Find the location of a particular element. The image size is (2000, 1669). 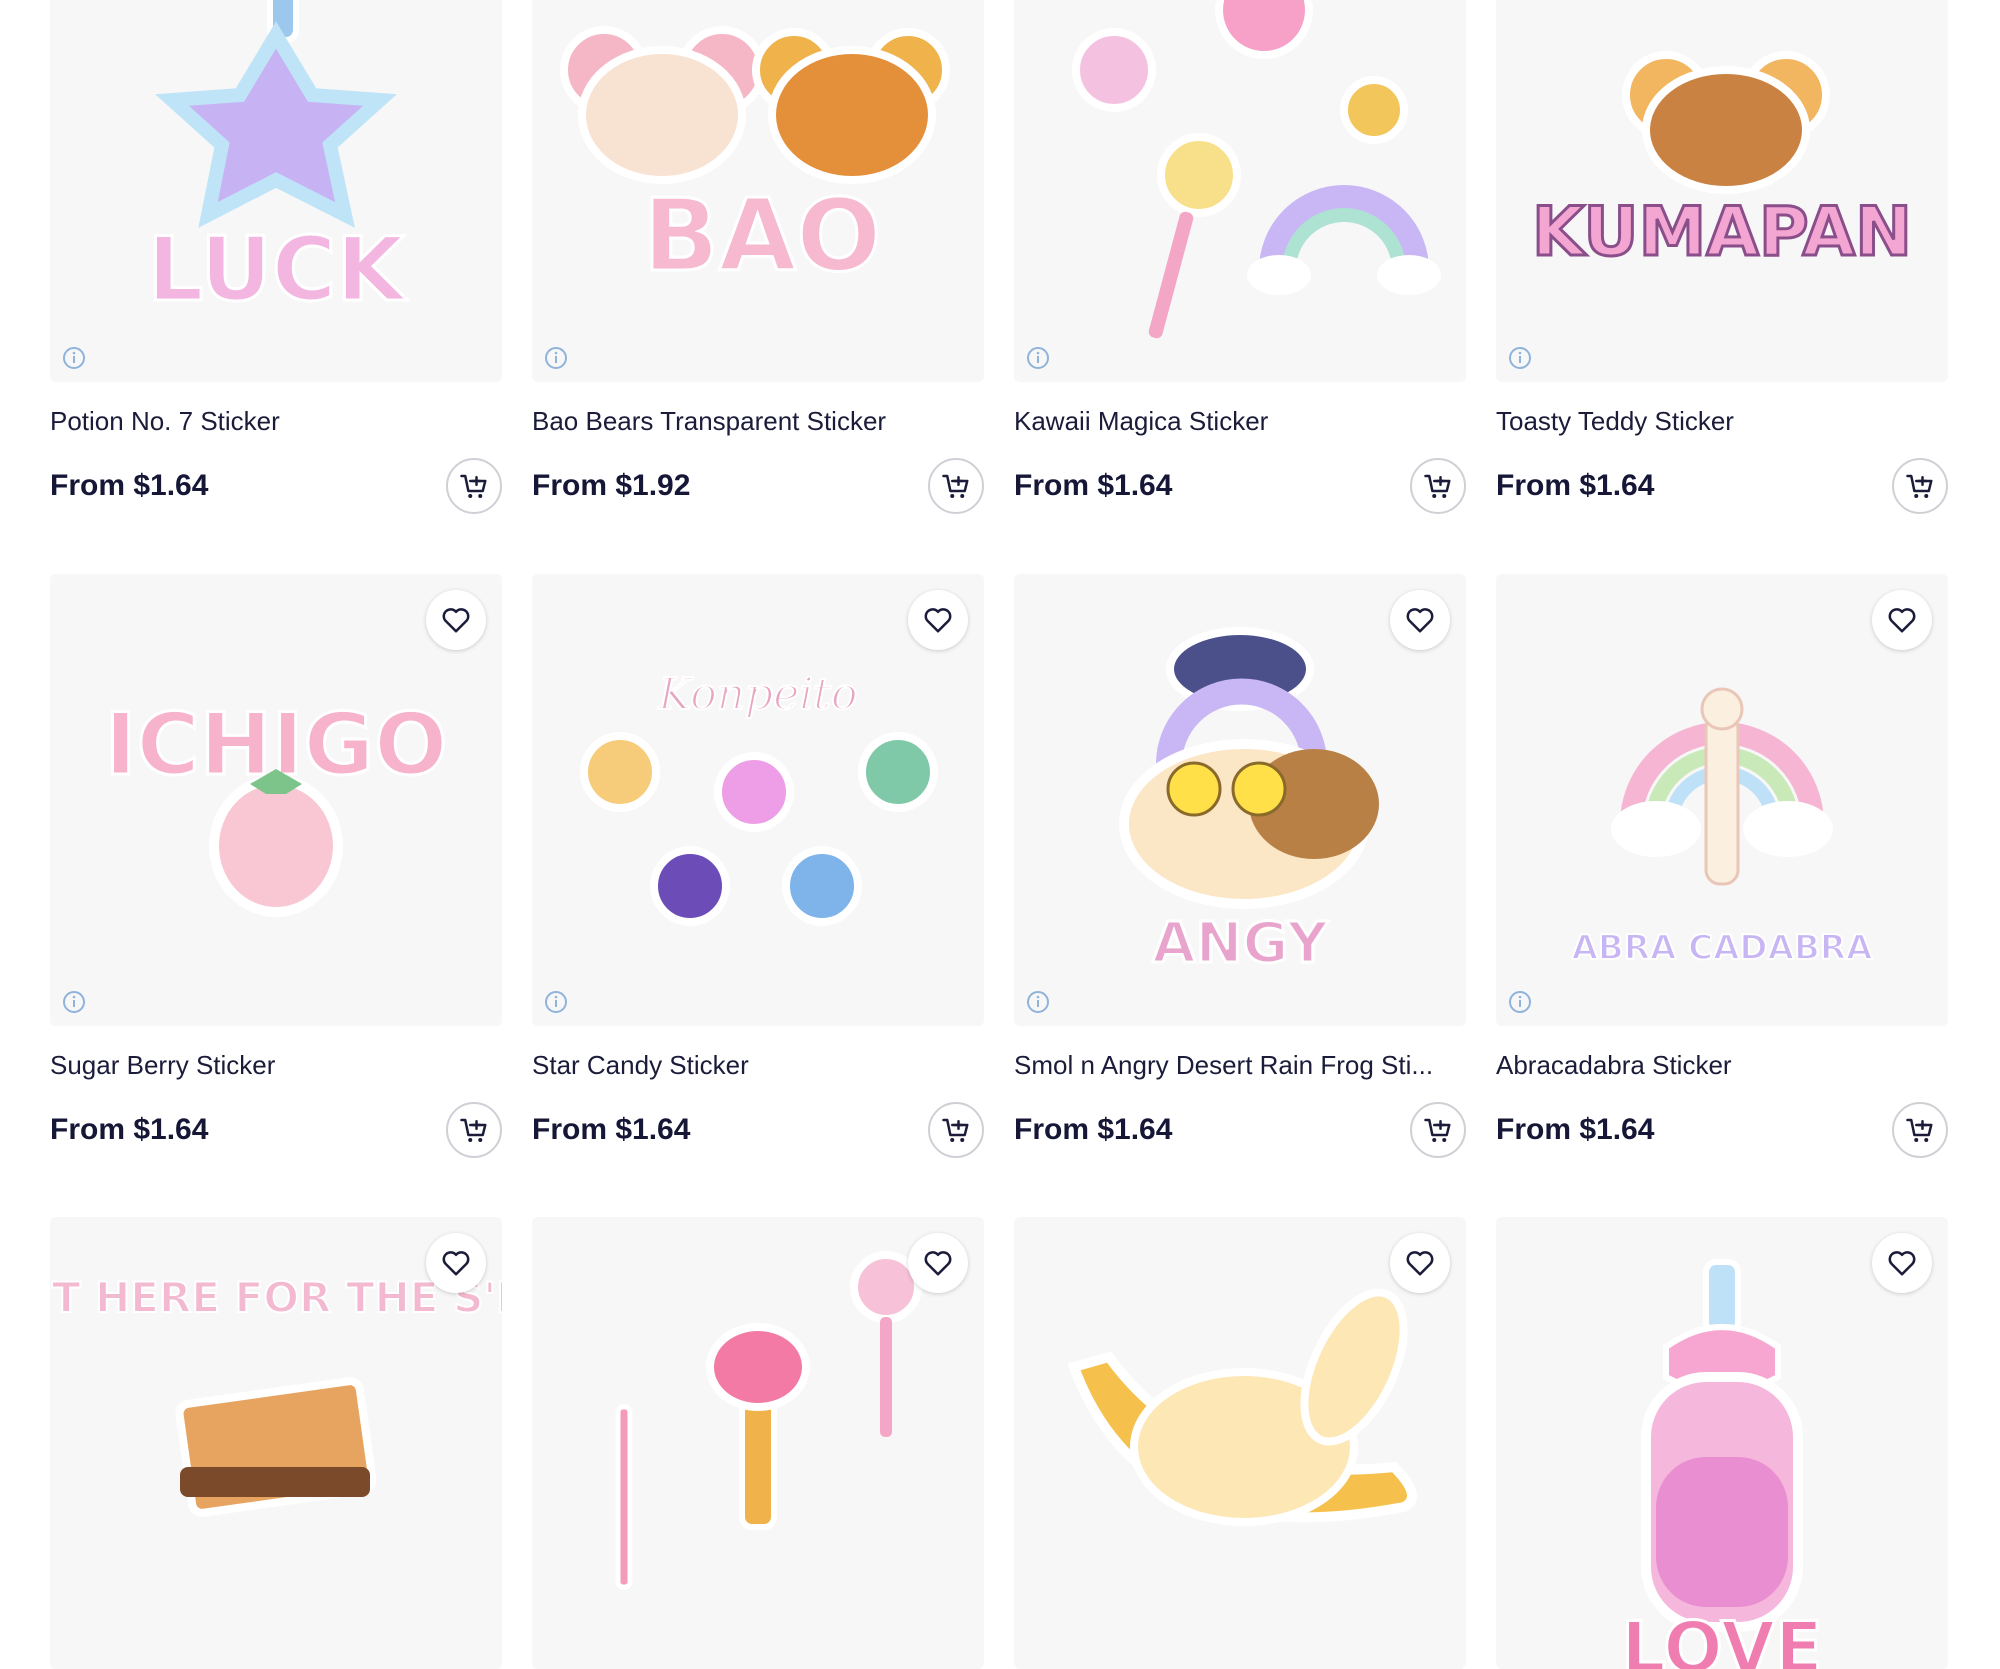

art-text: ABRA CADABRA is located at coordinates (1722, 948).